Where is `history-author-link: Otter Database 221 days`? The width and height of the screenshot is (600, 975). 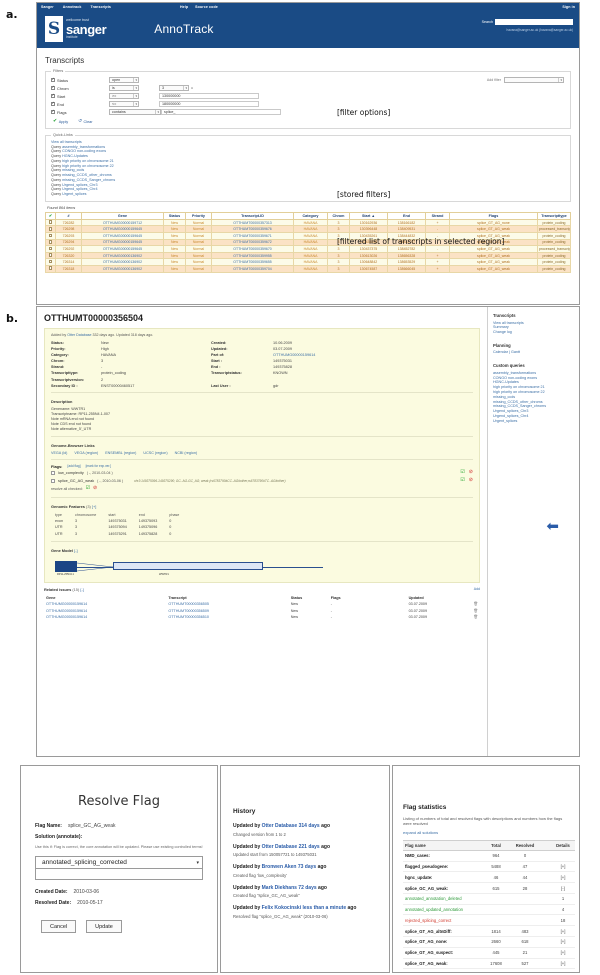
history-author-link: Otter Database 221 days is located at coordinates (291, 847).